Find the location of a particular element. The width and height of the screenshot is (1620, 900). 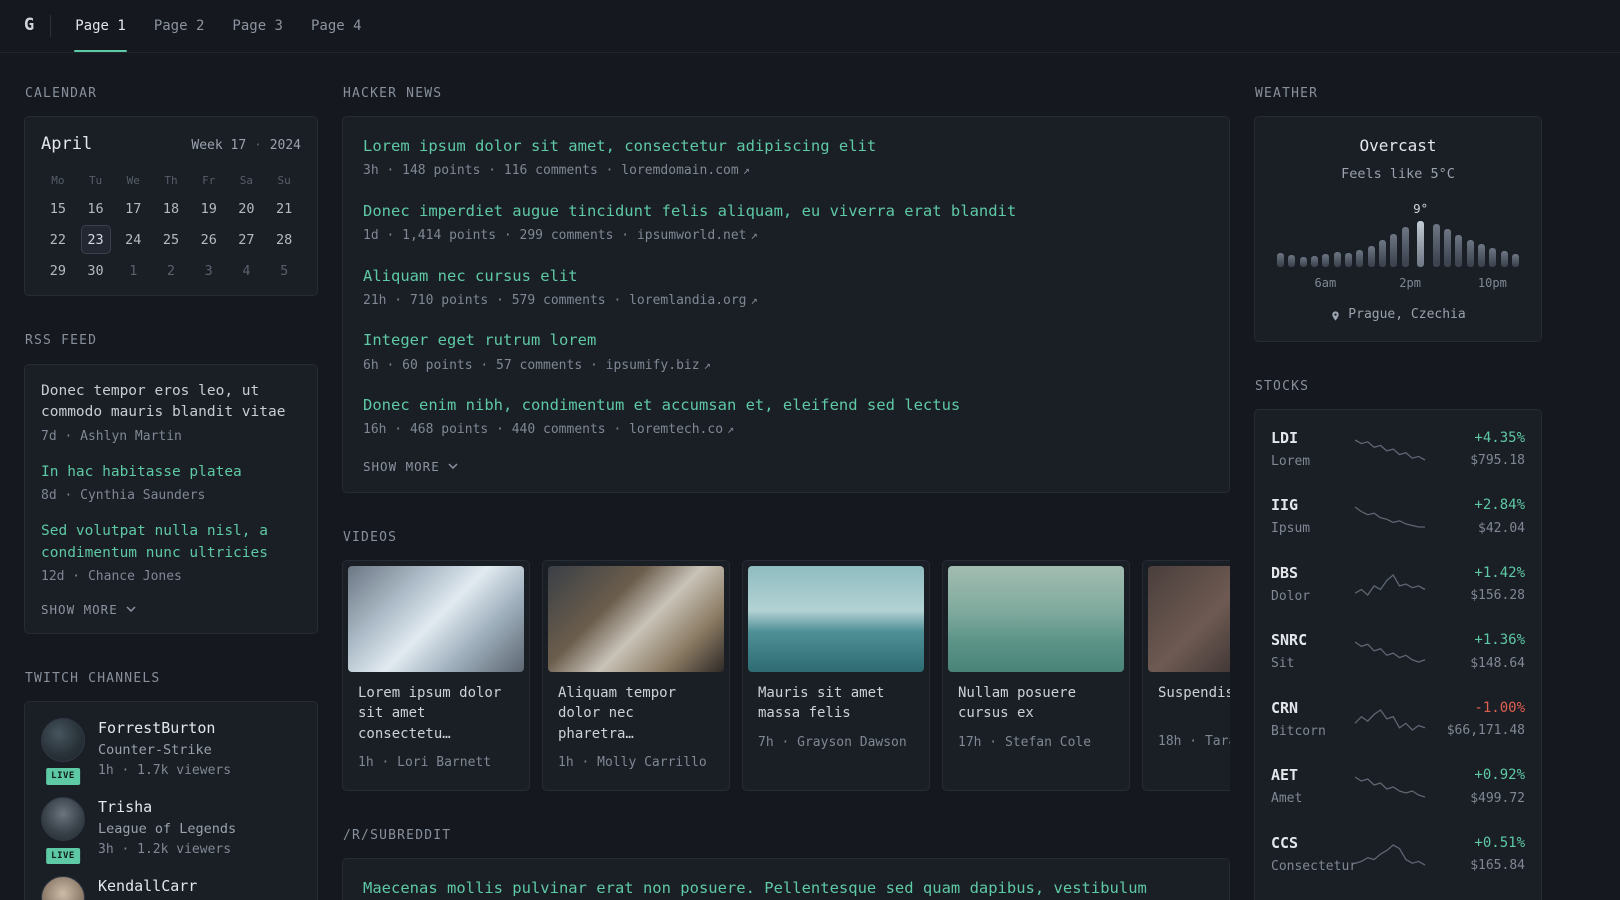

calendar-day: 18 is located at coordinates (171, 208).